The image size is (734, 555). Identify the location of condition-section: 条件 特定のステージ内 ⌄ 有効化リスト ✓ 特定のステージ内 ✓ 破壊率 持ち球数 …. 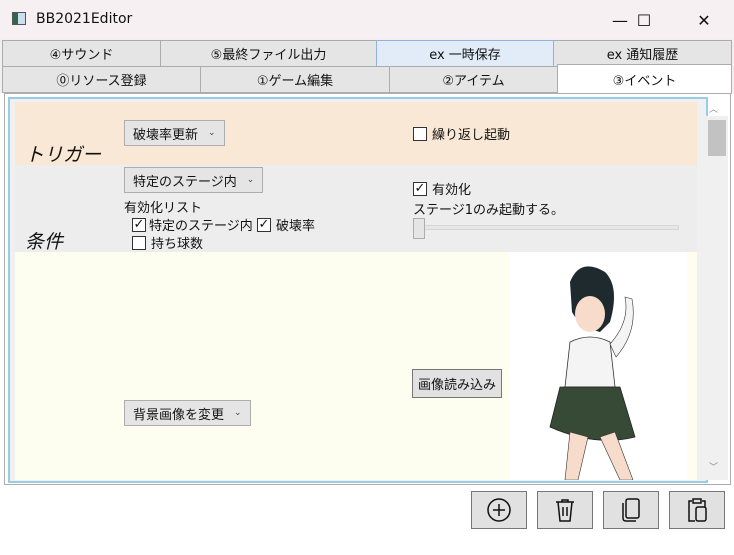
(356, 209).